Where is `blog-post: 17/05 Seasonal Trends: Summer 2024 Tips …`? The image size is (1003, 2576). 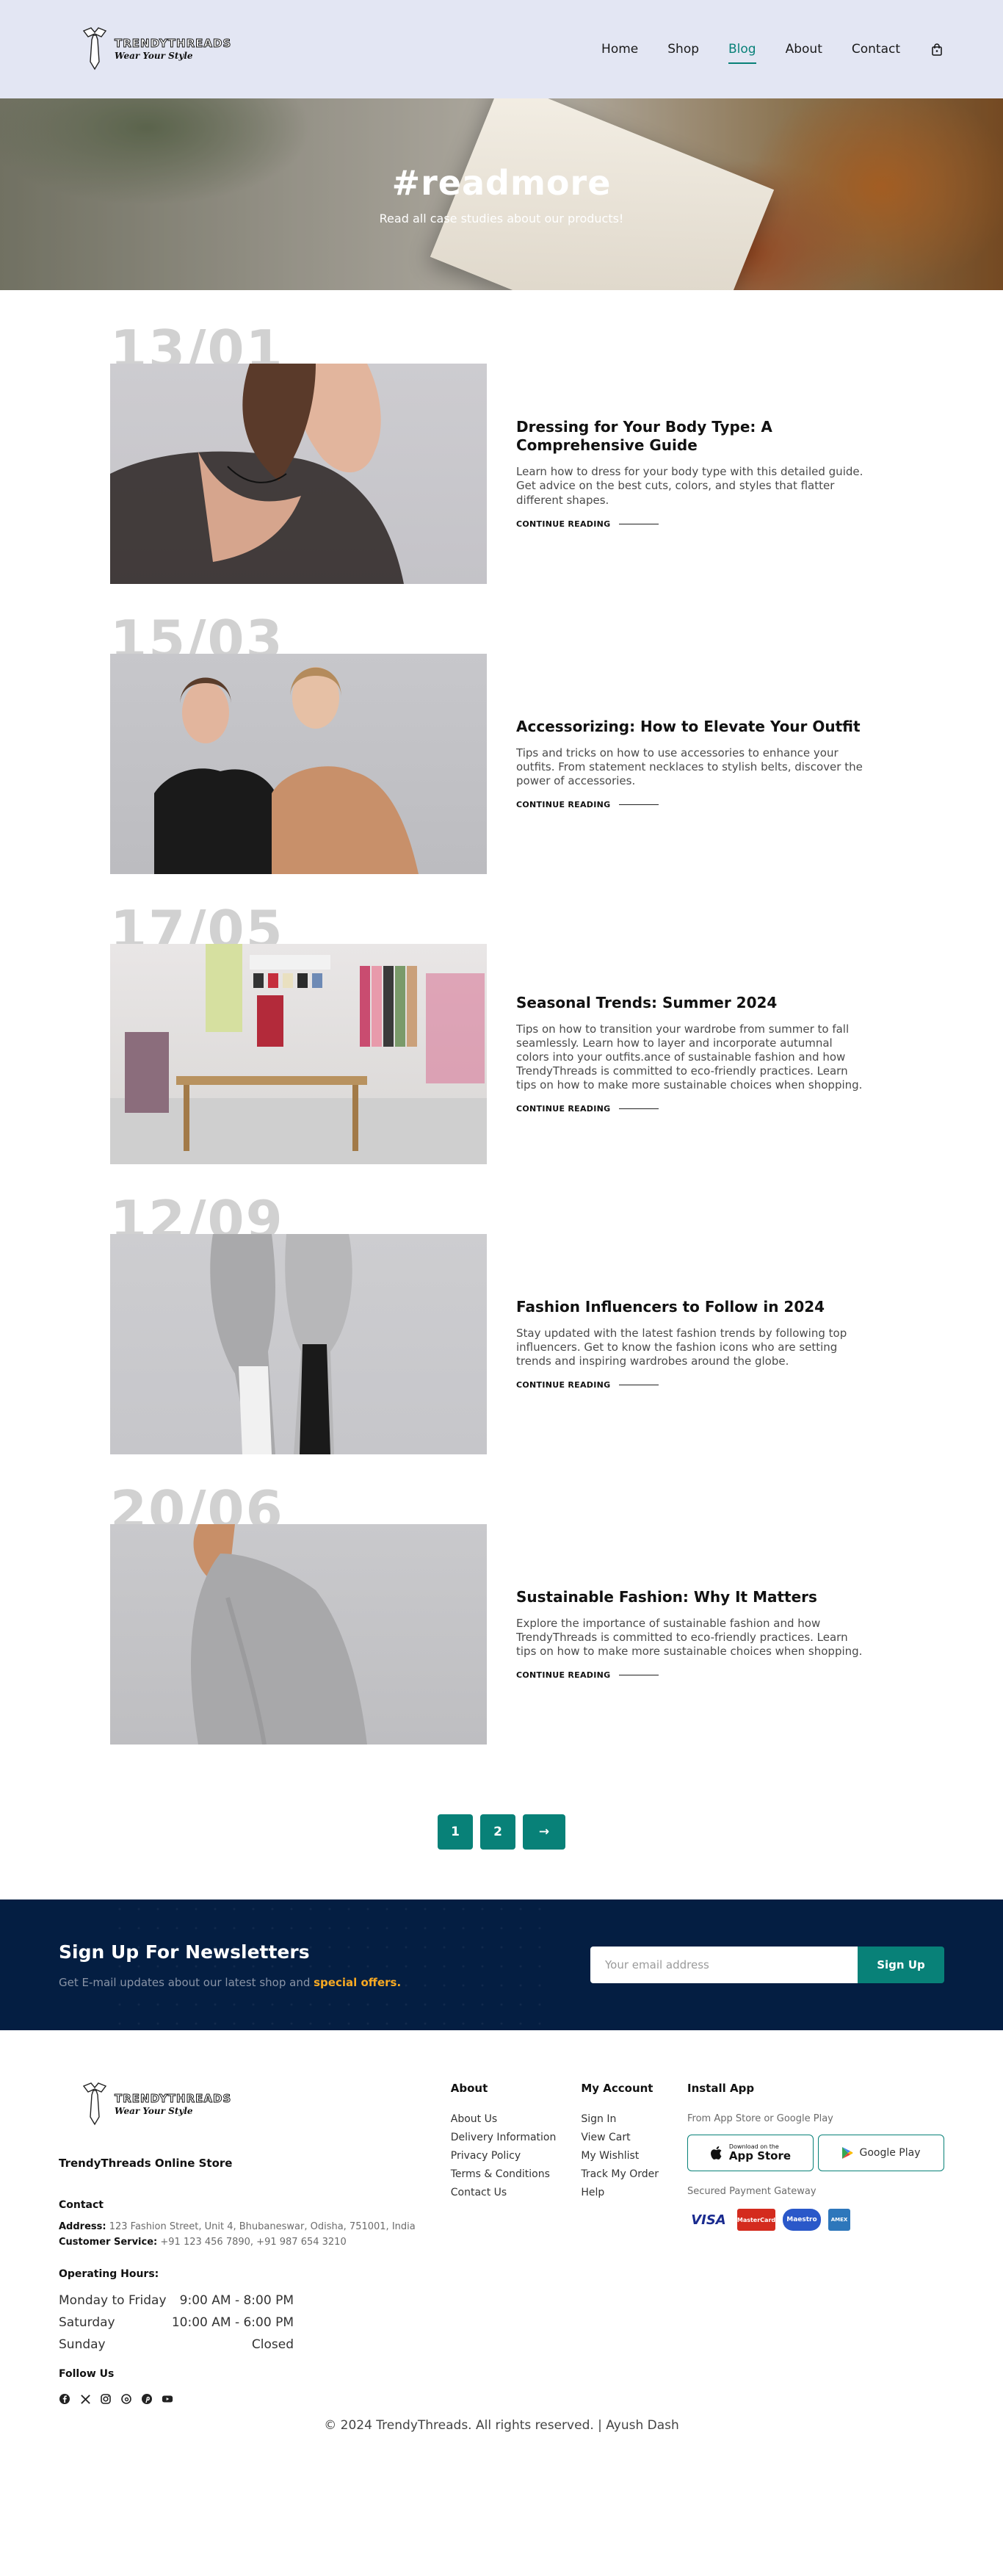 blog-post: 17/05 Seasonal Trends: Summer 2024 Tips … is located at coordinates (501, 1033).